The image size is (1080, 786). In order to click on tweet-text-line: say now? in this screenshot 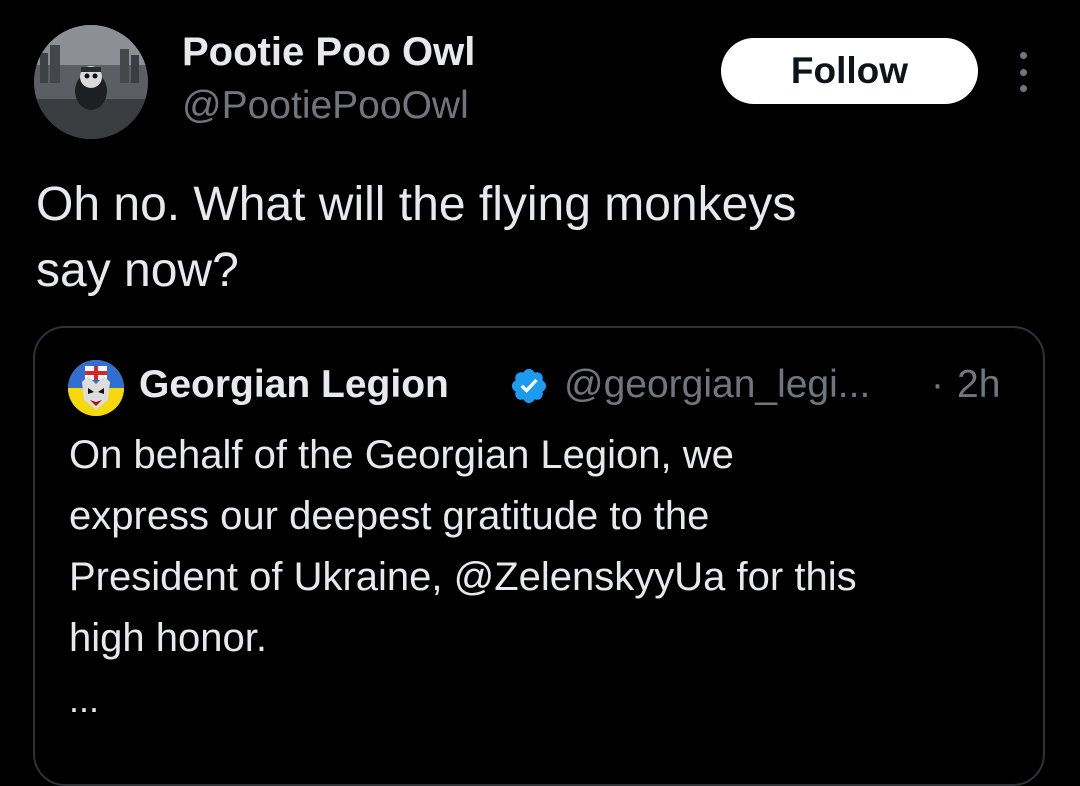, I will do `click(137, 270)`.